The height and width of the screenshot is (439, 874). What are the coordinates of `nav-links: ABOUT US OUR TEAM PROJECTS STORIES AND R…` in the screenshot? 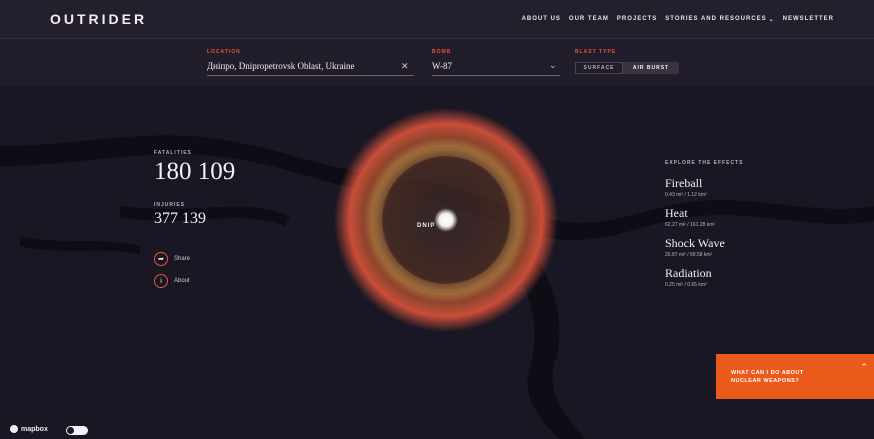 It's located at (678, 19).